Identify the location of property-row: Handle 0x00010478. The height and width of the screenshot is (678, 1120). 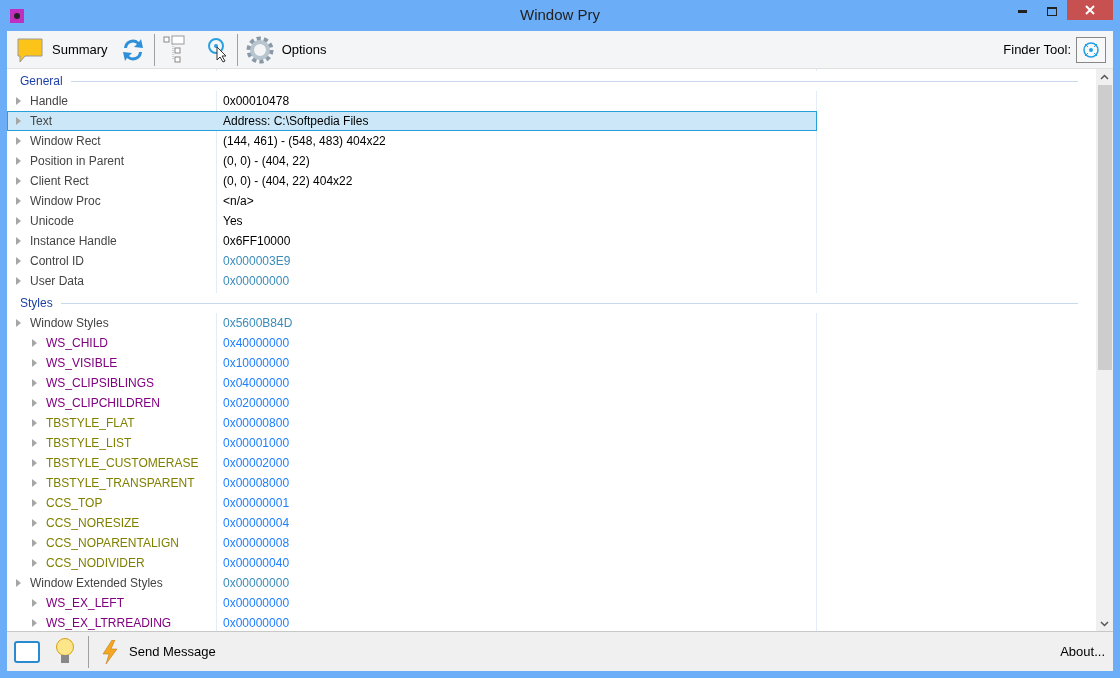
(412, 101).